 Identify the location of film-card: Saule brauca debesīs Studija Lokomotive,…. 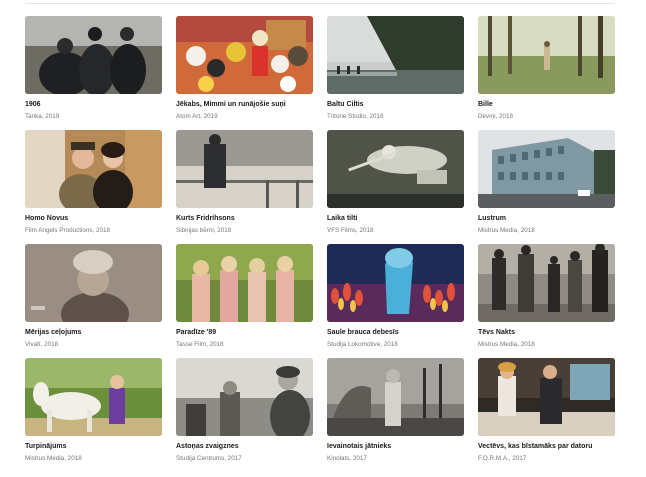
(395, 301).